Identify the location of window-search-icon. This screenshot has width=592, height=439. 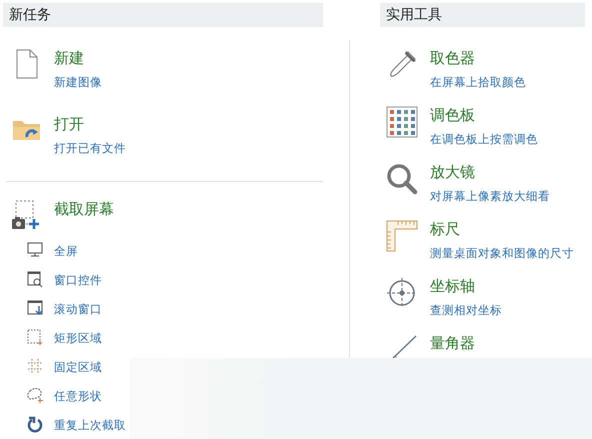
(35, 279).